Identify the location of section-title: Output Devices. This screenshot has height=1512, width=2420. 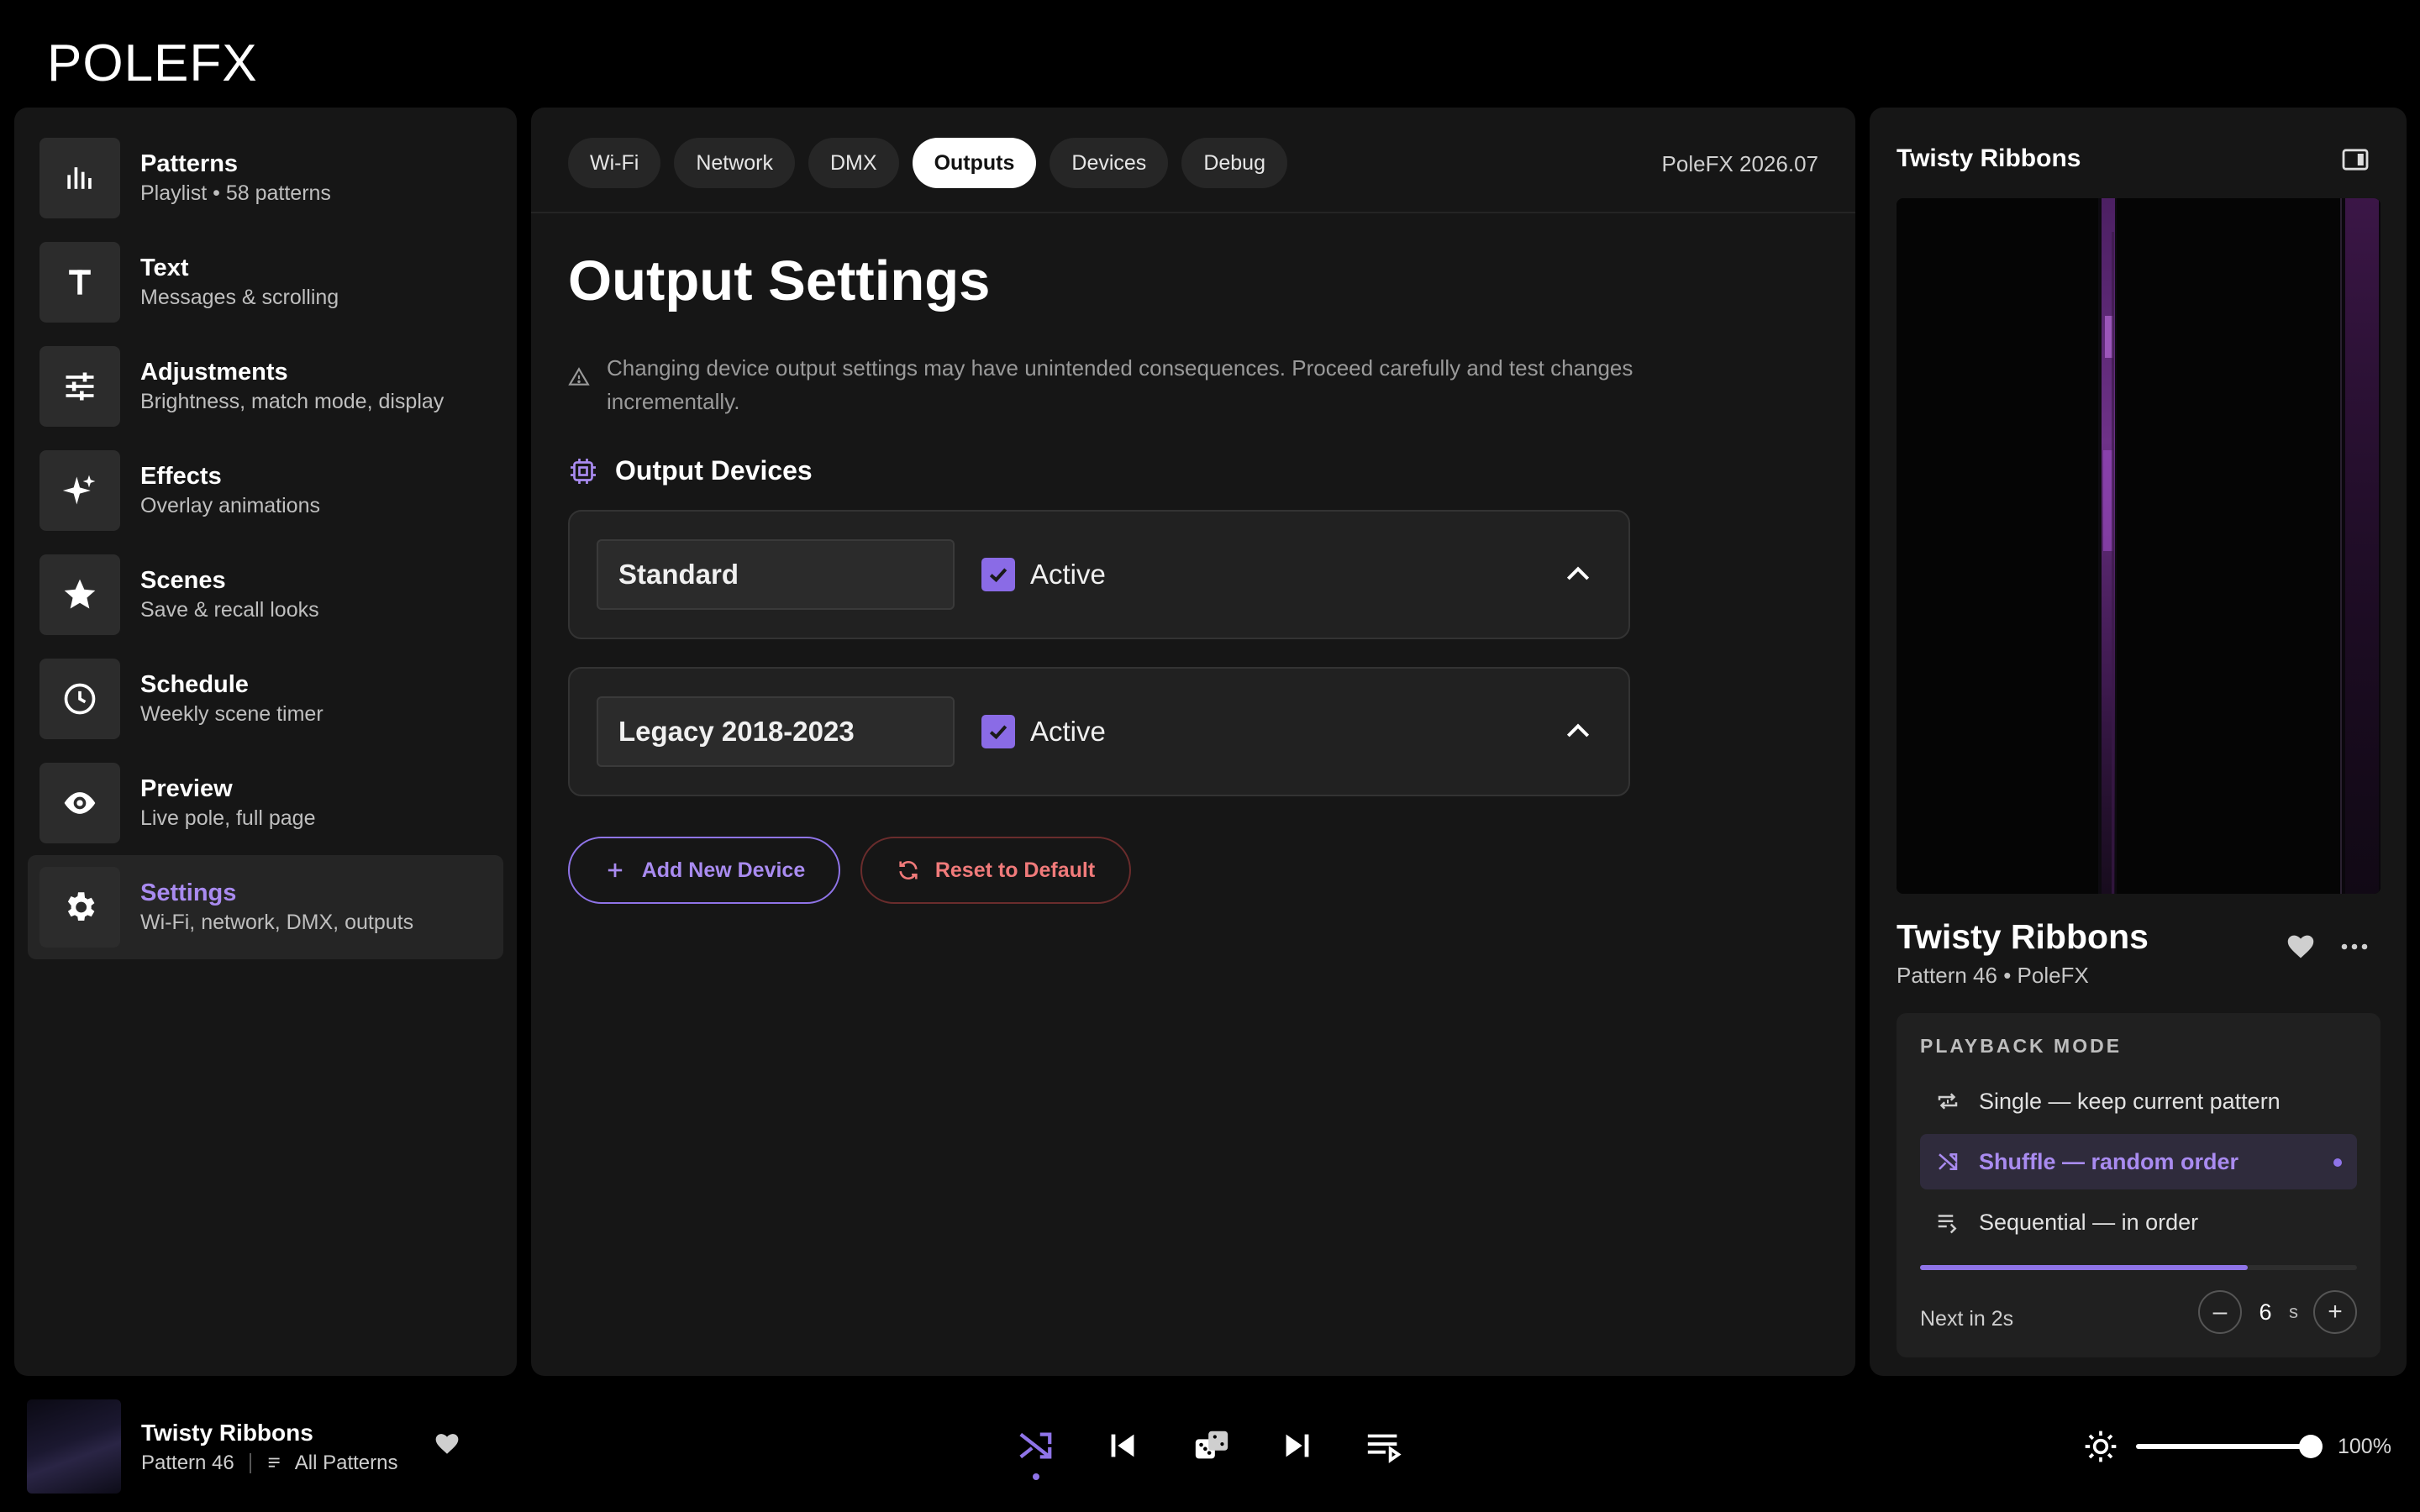
(714, 470).